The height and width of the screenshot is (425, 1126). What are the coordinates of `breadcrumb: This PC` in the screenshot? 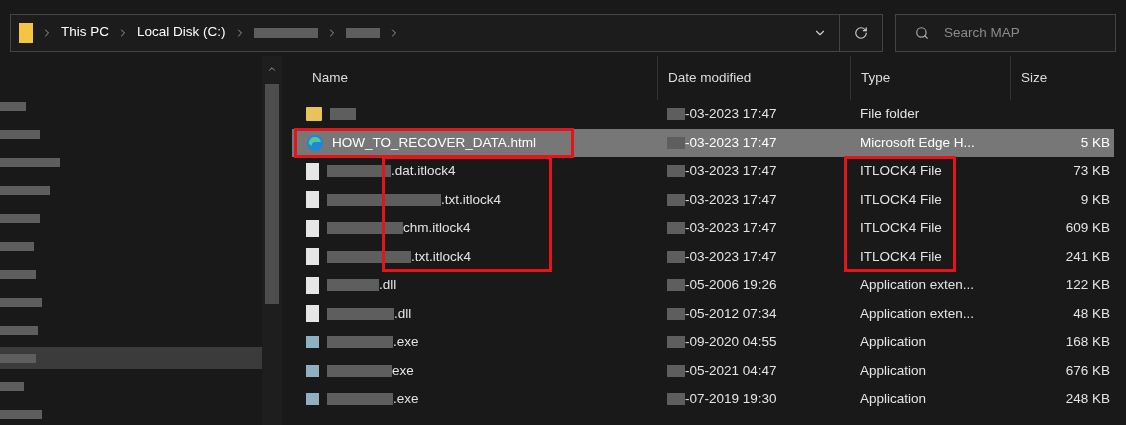 It's located at (85, 32).